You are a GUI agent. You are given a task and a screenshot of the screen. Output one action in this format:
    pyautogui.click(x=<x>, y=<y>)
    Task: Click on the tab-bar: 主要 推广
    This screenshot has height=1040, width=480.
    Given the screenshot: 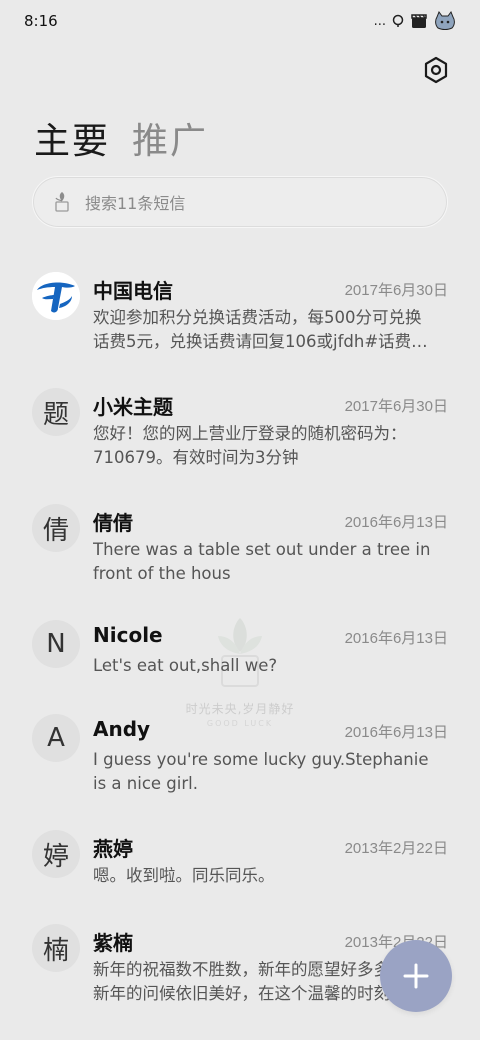 What is the action you would take?
    pyautogui.click(x=121, y=138)
    